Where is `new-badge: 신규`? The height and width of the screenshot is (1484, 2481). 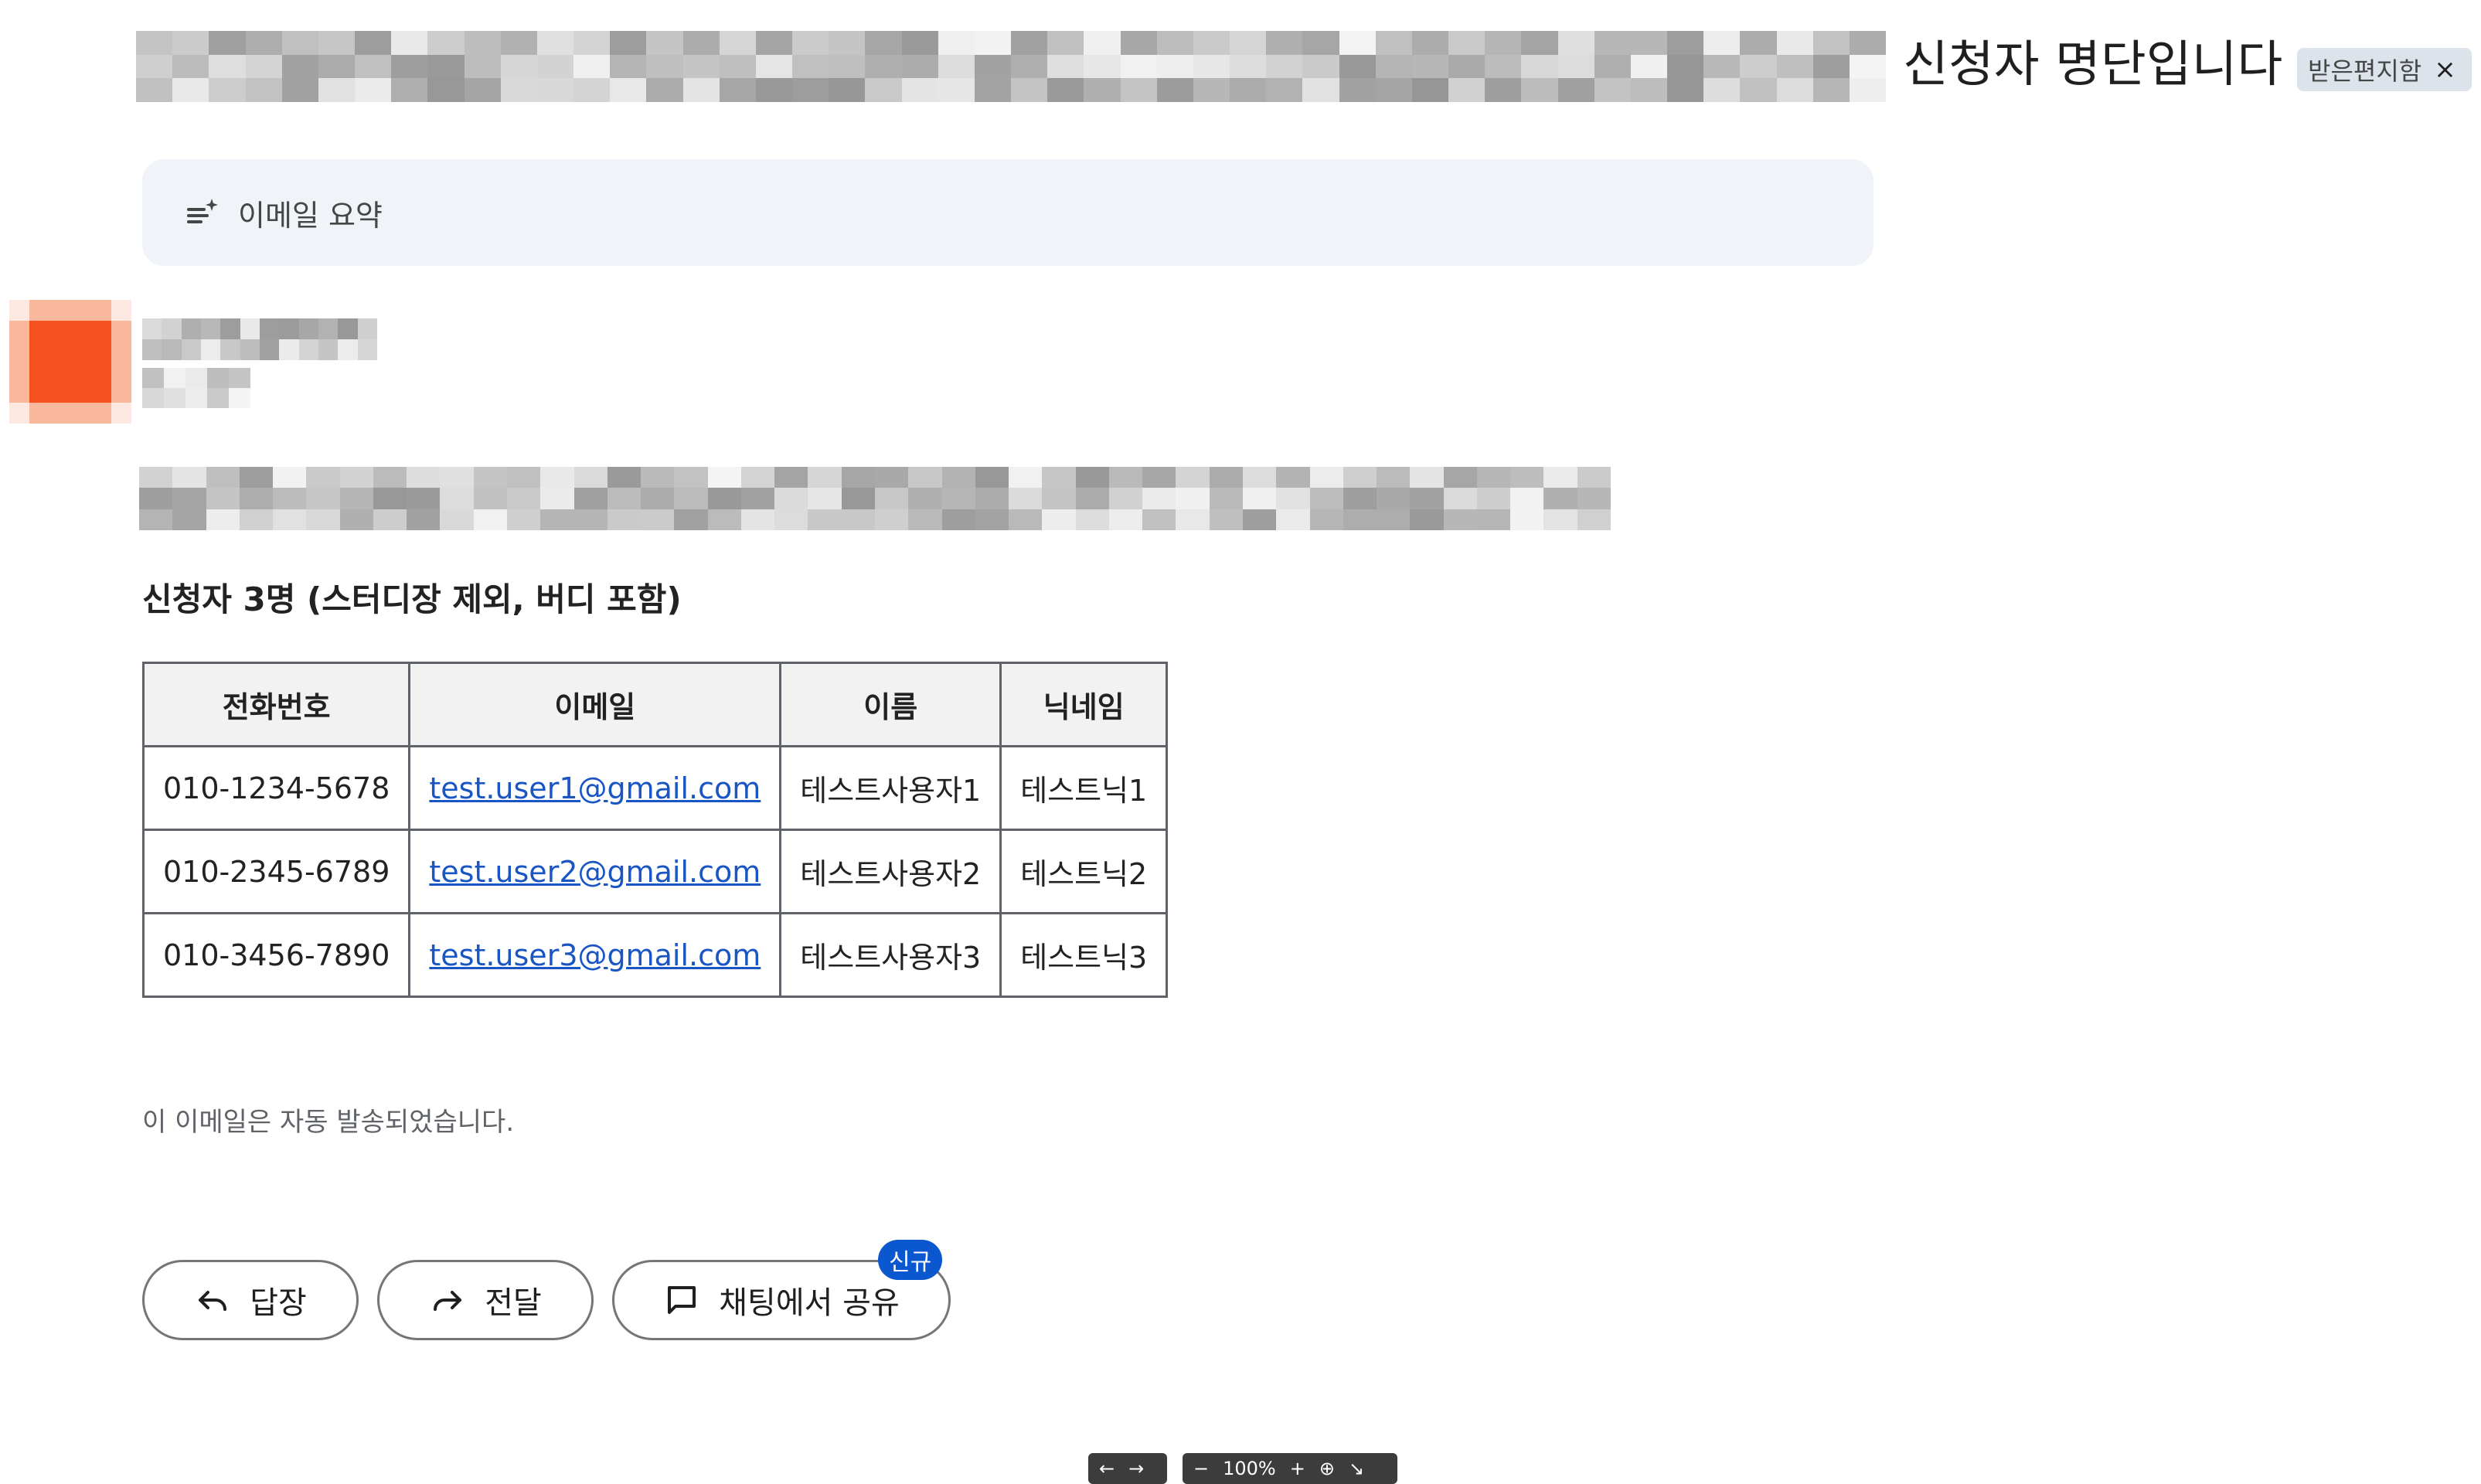
new-badge: 신규 is located at coordinates (911, 1260).